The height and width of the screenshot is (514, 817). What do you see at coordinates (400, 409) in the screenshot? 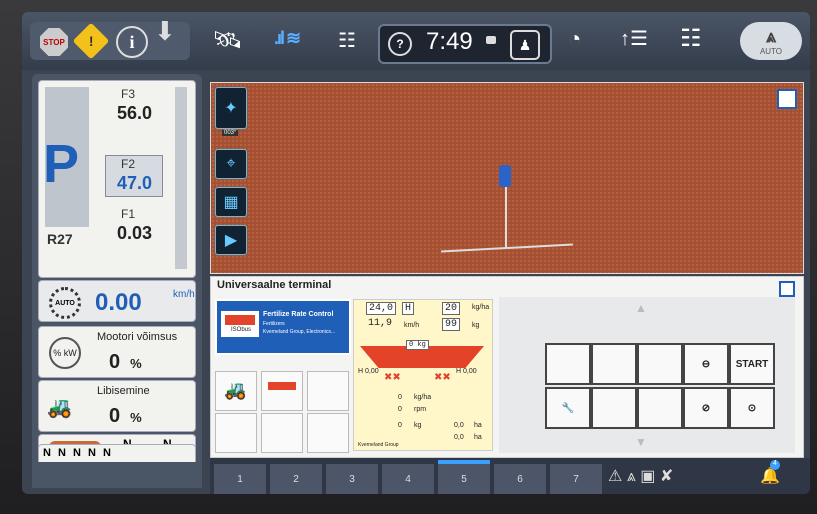
I see `r2-value: 0` at bounding box center [400, 409].